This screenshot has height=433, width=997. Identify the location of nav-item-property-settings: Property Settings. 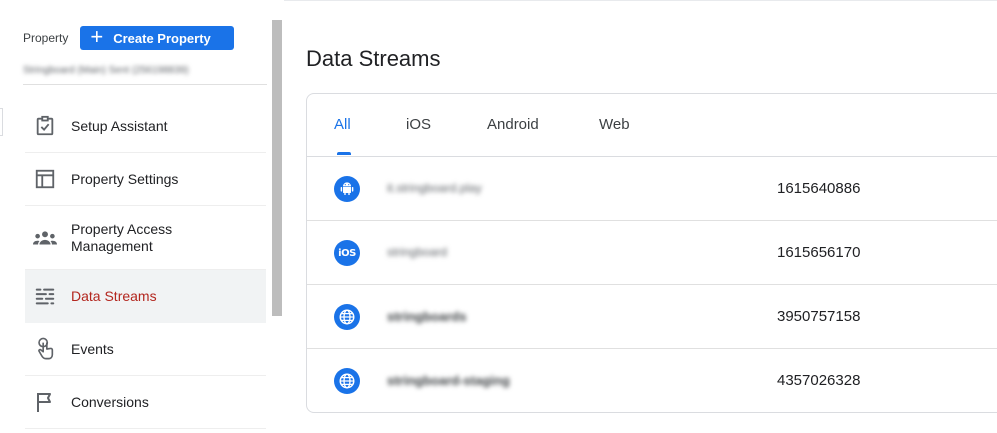
(145, 179).